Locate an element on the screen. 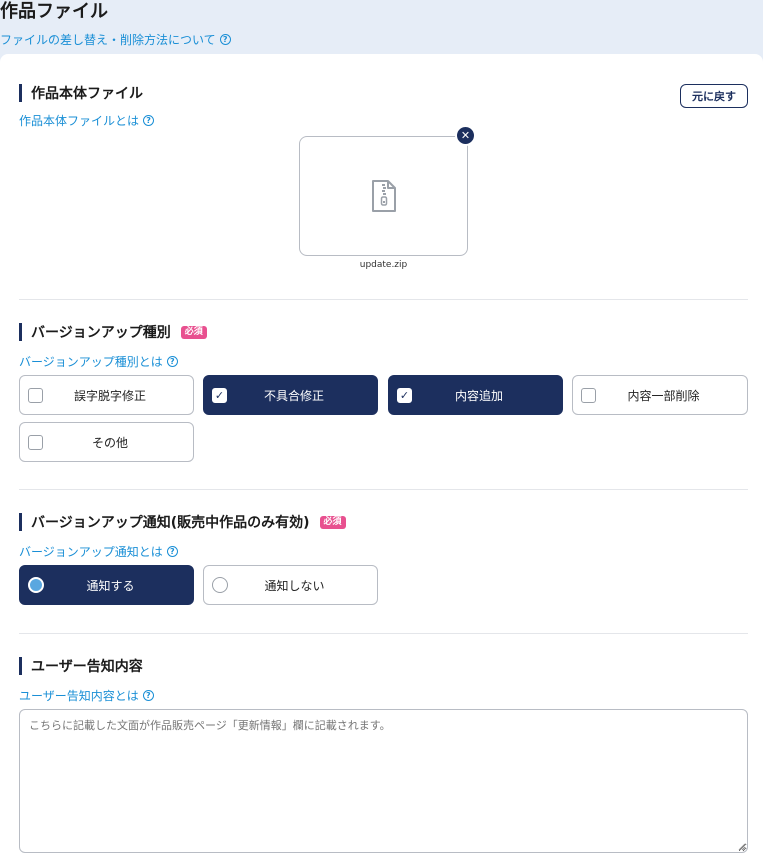  version-type-option-typo: 誤字脱字修正 is located at coordinates (106, 395).